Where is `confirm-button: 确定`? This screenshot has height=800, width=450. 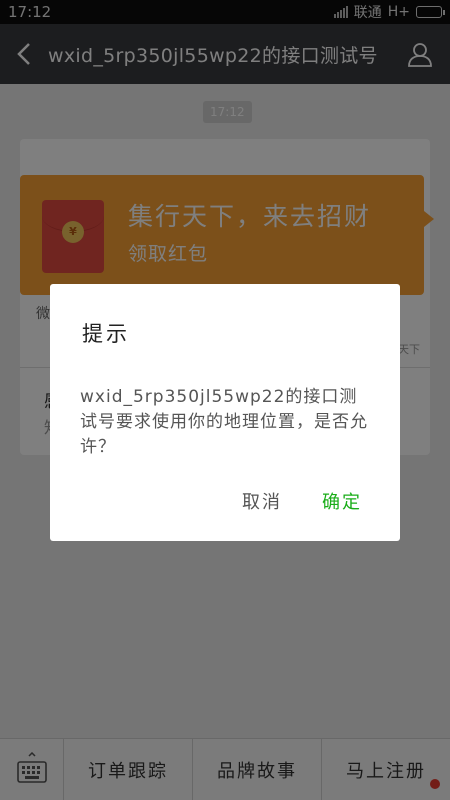
confirm-button: 确定 is located at coordinates (342, 501).